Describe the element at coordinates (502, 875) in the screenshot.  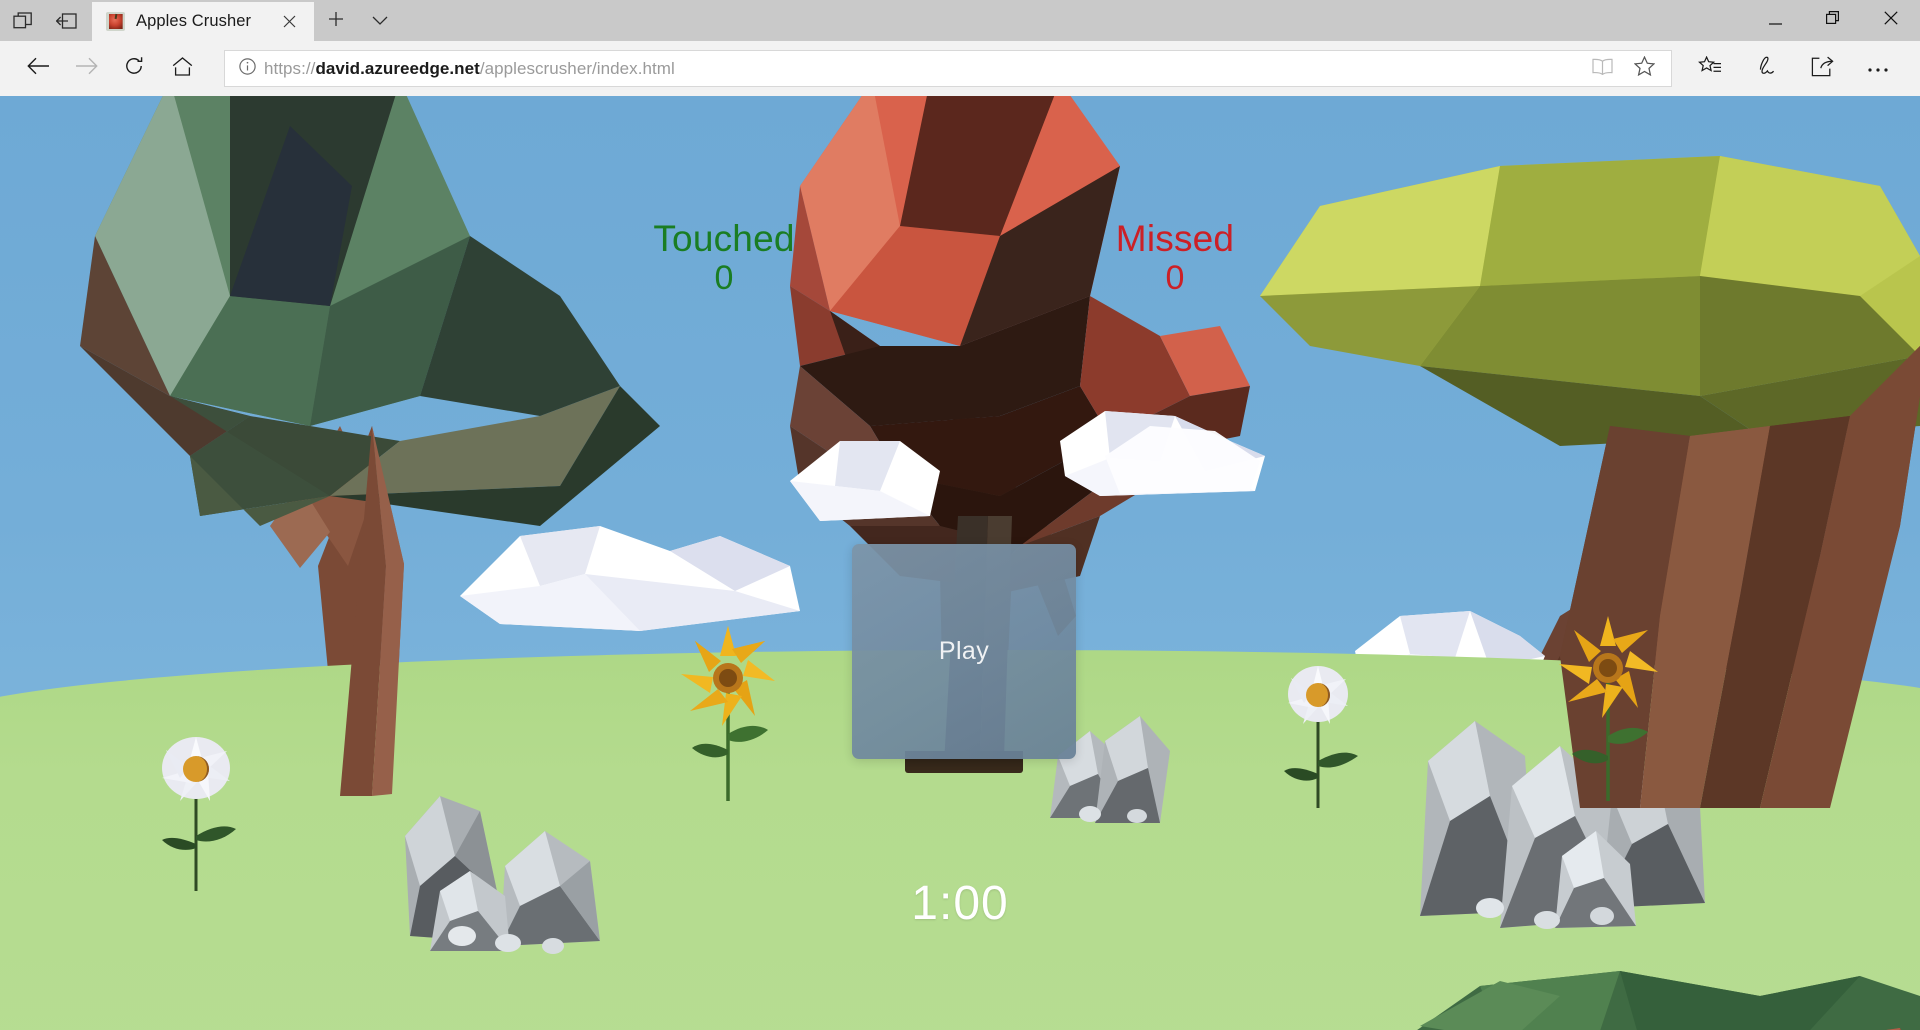
I see `rock-group-left-fg` at that location.